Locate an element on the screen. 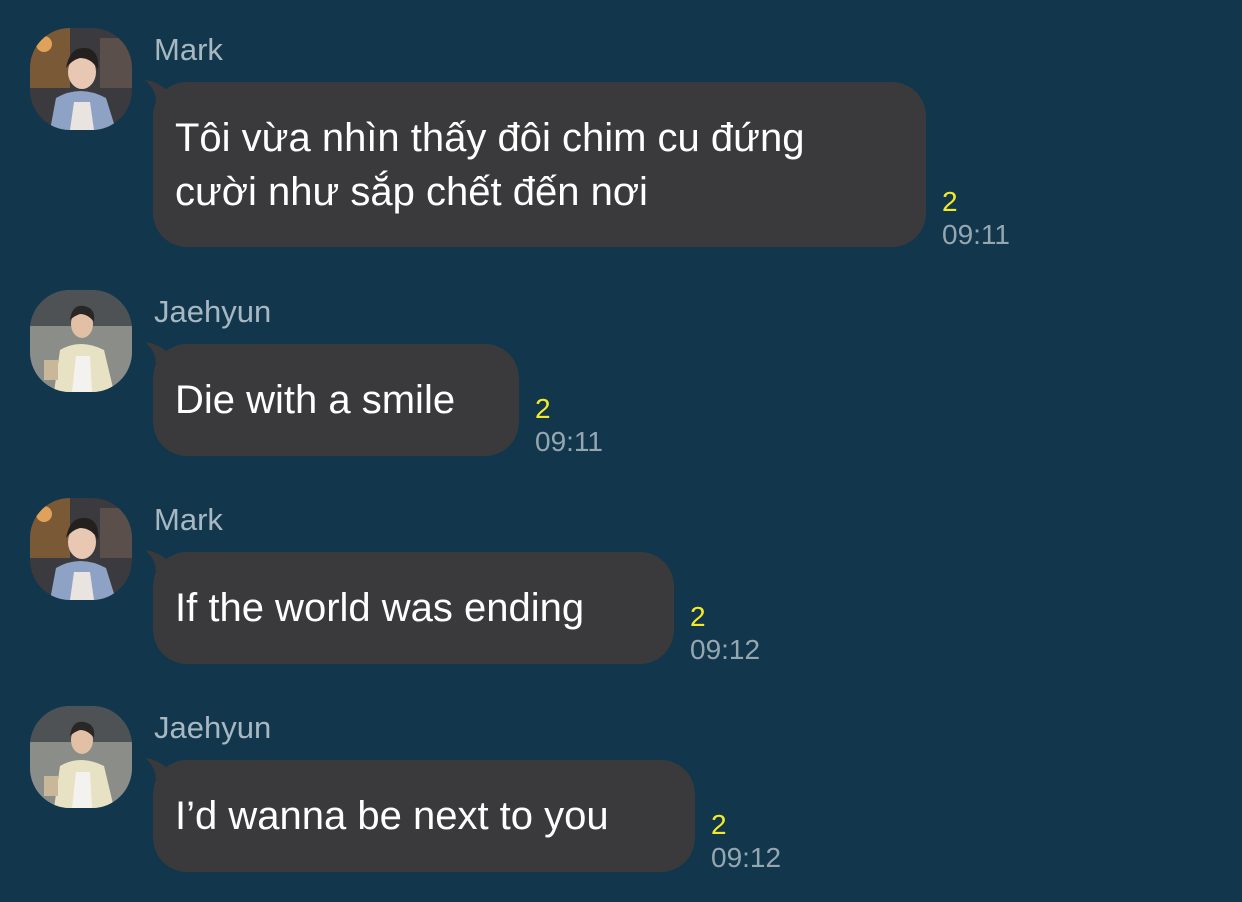 Image resolution: width=1242 pixels, height=902 pixels. message-bubble: Die with a smile is located at coordinates (332, 399).